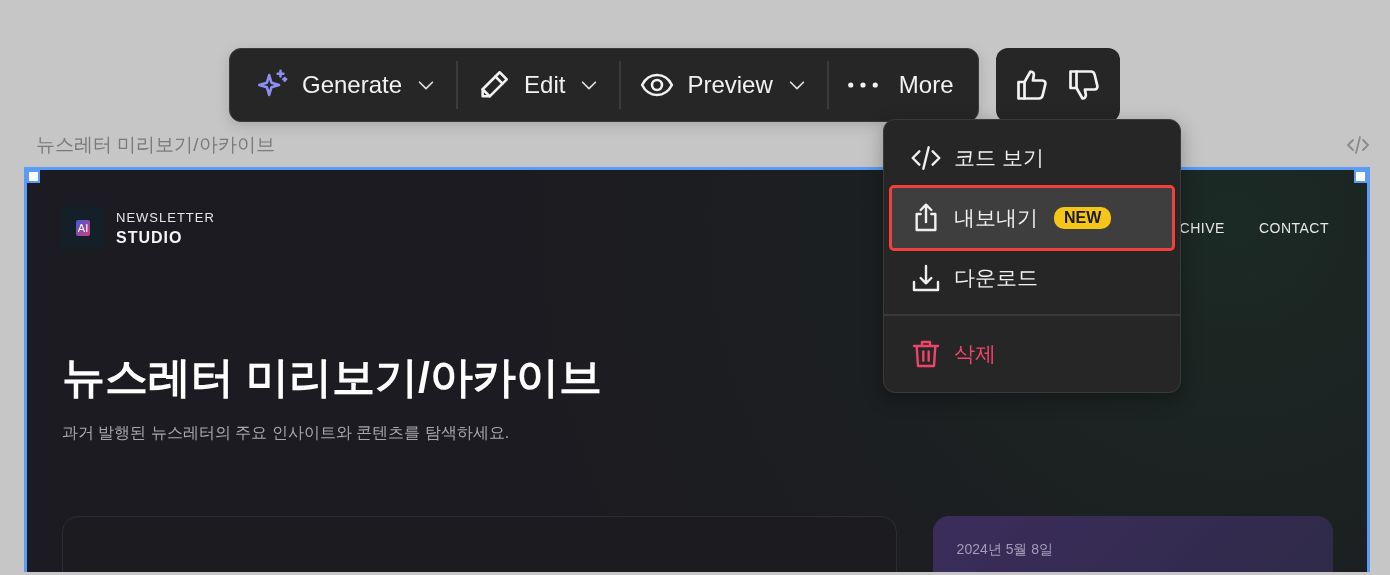 This screenshot has height=575, width=1390. Describe the element at coordinates (165, 217) in the screenshot. I see `brand-subtitle: NEWSLETTER` at that location.